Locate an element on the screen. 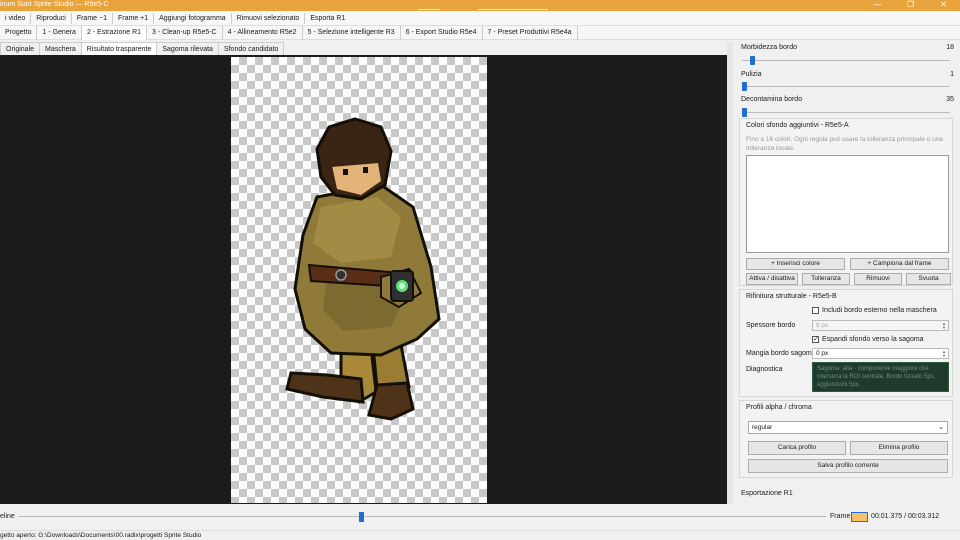  tab-cleanup: 3 - Clean-up R5e5-C is located at coordinates (185, 32).